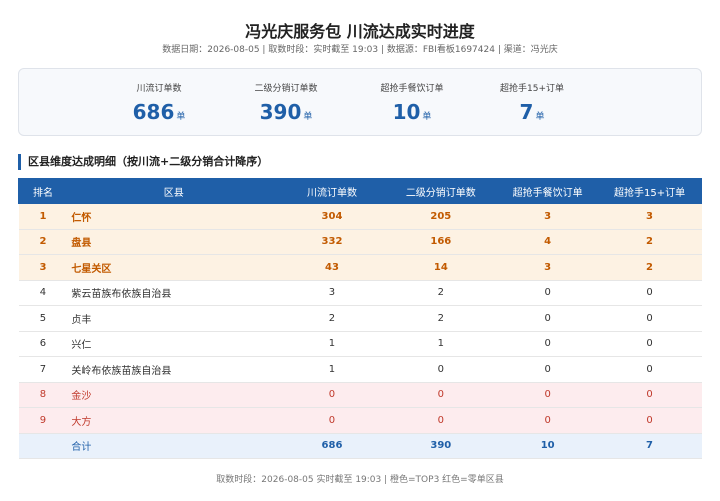 The image size is (720, 501). I want to click on chuanliu-cell: 2, so click(332, 318).